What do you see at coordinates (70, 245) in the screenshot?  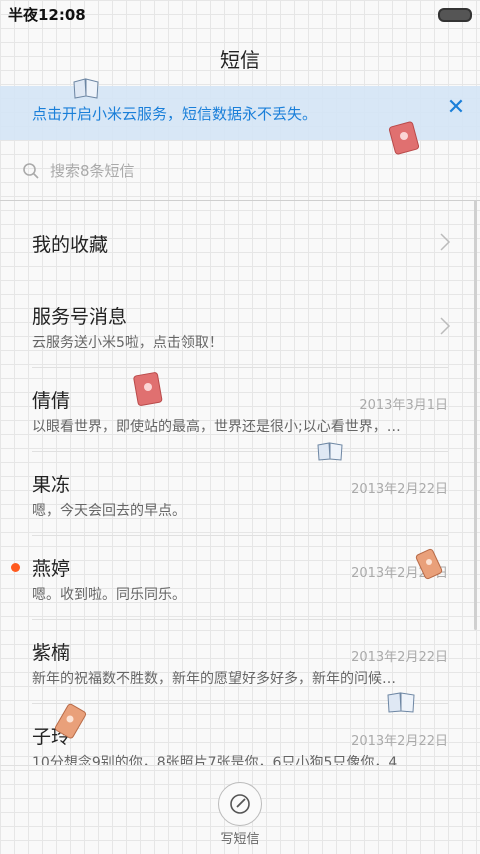 I see `favorites-label: 我的收藏` at bounding box center [70, 245].